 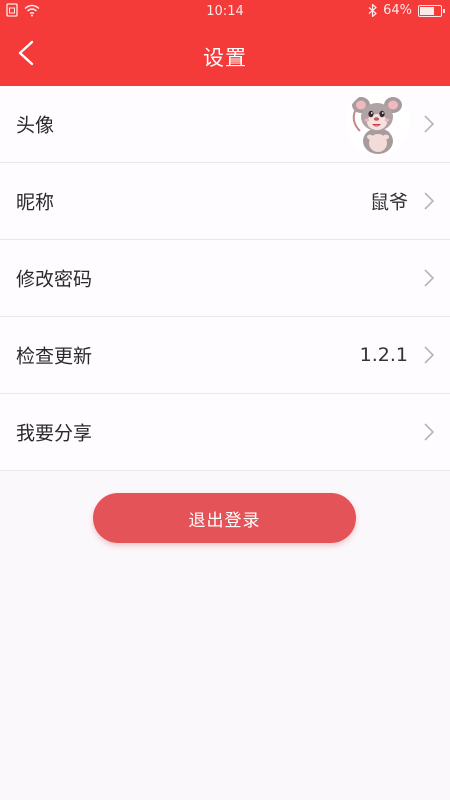 I want to click on settings-row-avatar: 头像, so click(x=225, y=124).